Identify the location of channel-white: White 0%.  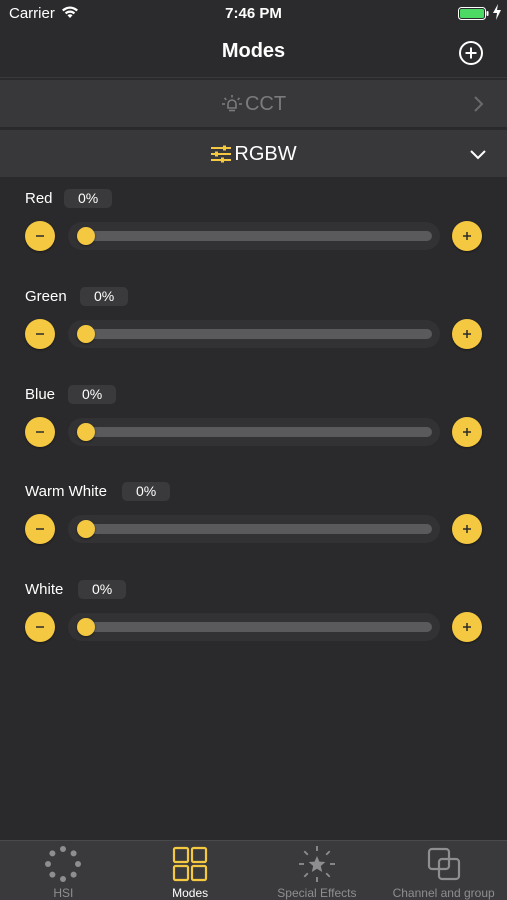
(253, 620).